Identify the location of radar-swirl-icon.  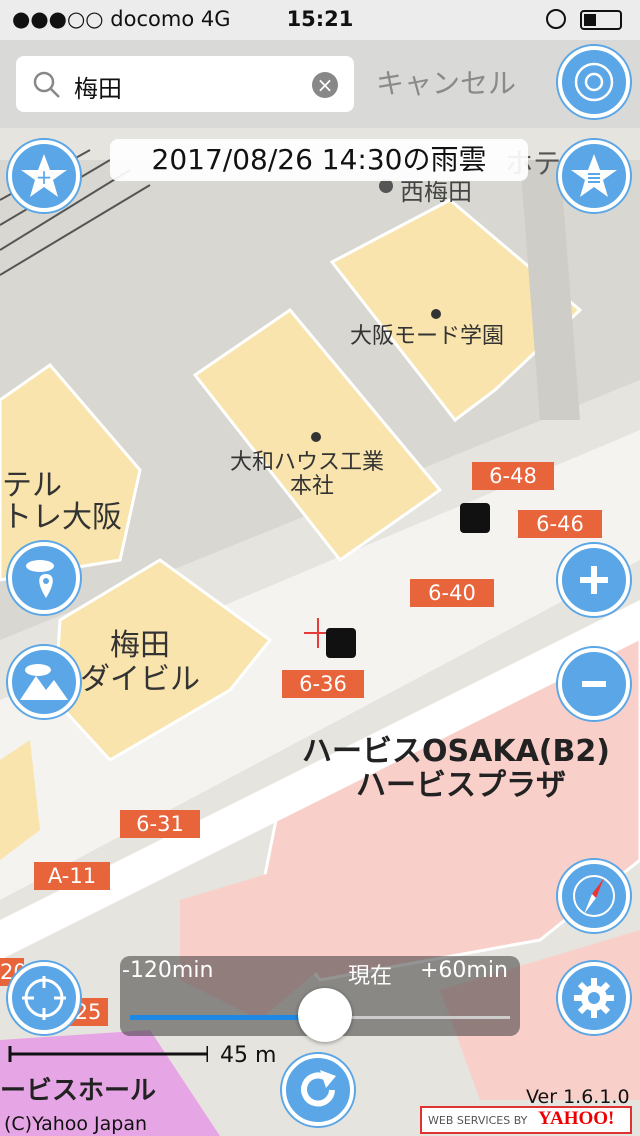
(594, 82).